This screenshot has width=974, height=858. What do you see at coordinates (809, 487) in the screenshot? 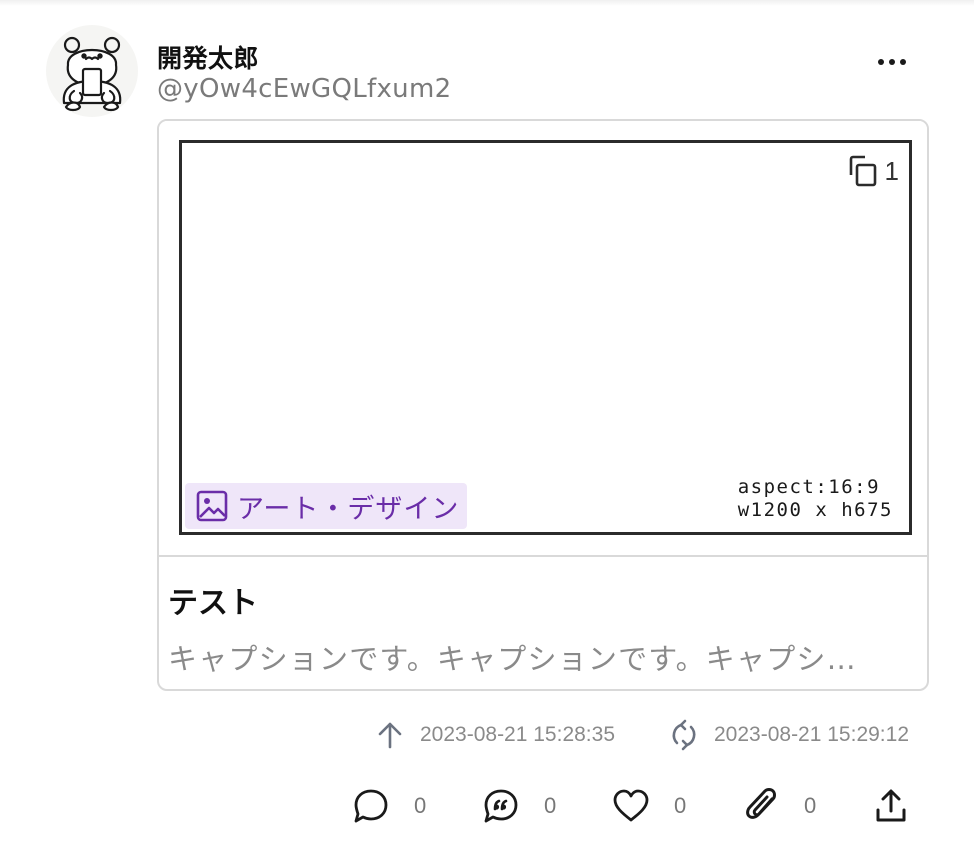
I see `aspect-ratio-text: aspect:16:9` at bounding box center [809, 487].